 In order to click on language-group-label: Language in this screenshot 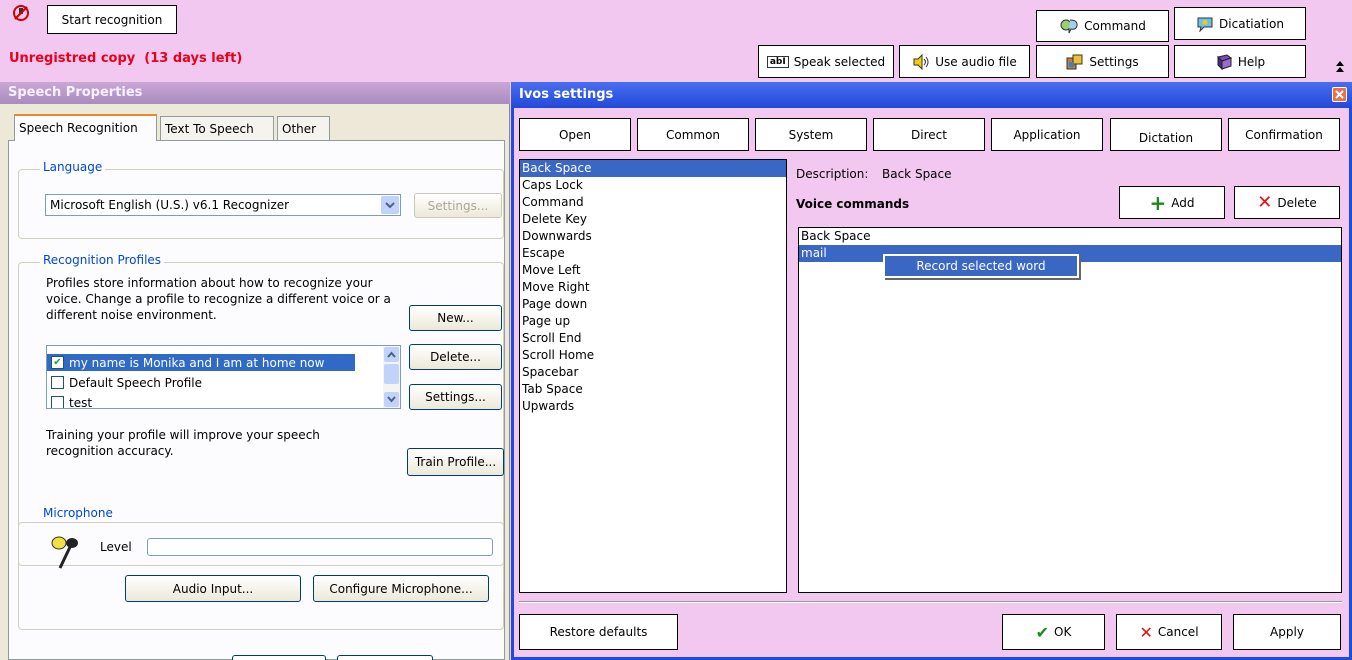, I will do `click(73, 167)`.